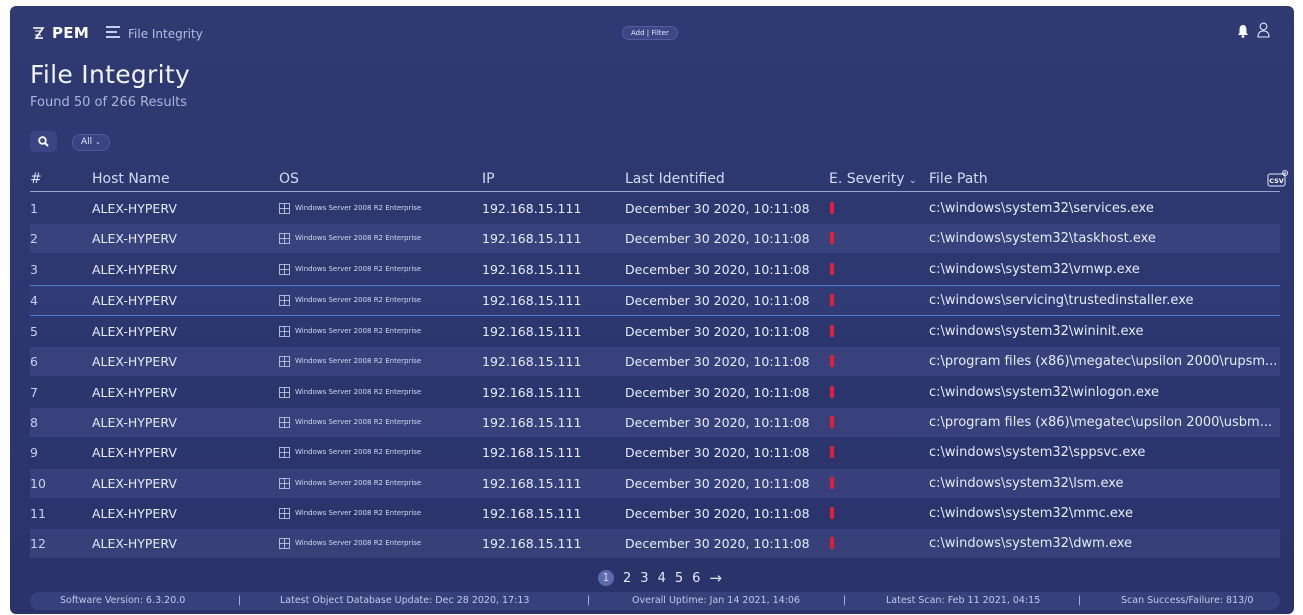  Describe the element at coordinates (36, 179) in the screenshot. I see `column-header-number: #` at that location.